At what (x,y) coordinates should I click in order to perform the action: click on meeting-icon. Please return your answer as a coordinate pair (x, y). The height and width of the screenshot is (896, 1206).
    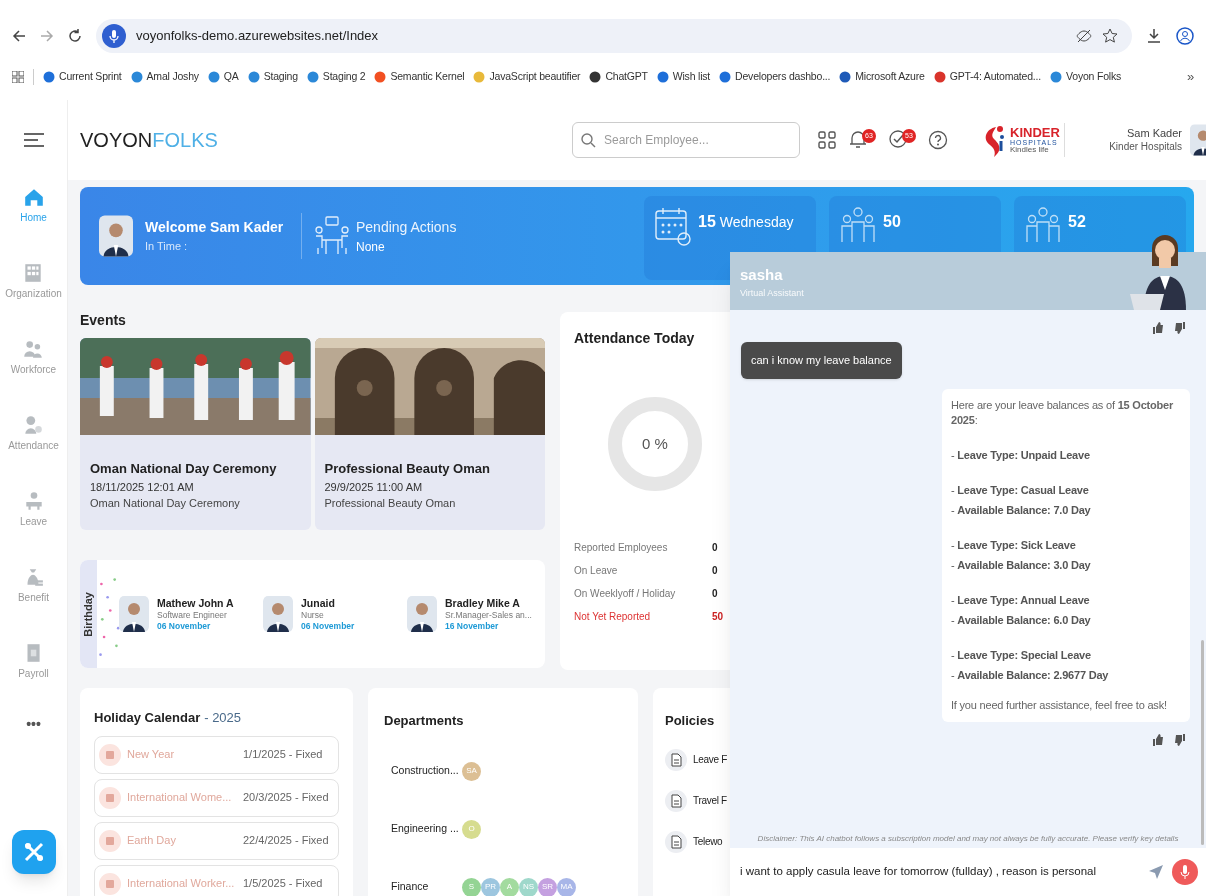
    Looking at the image, I should click on (332, 236).